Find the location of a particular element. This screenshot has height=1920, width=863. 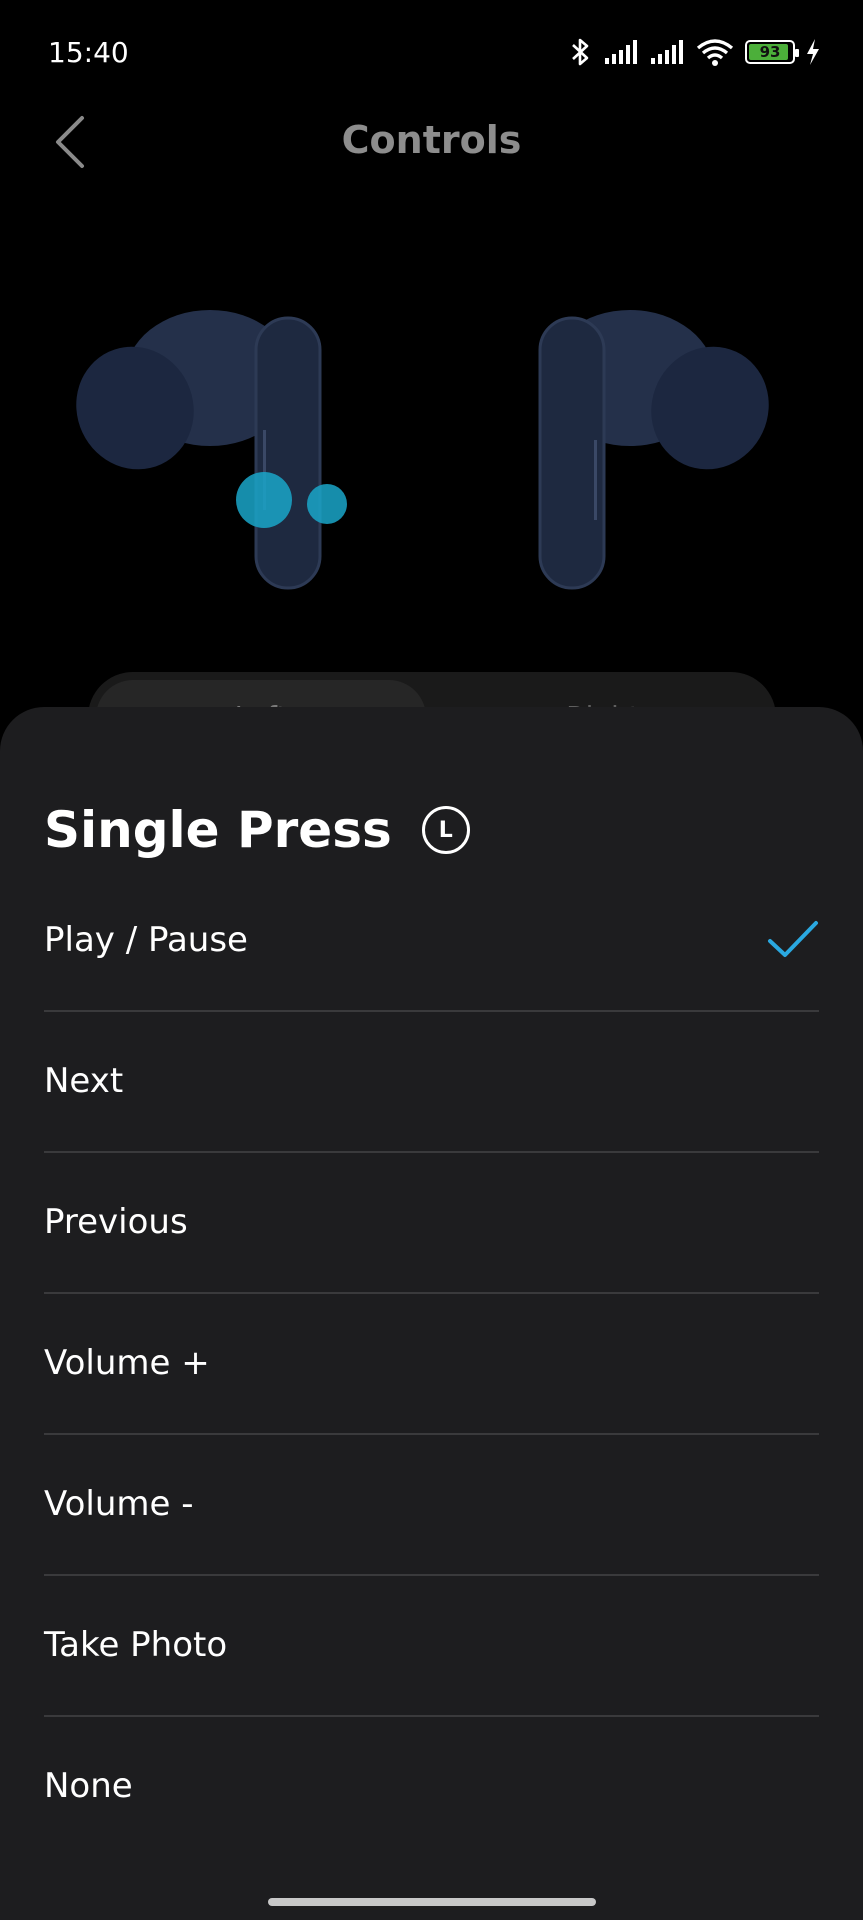

bluetooth-icon is located at coordinates (580, 52).